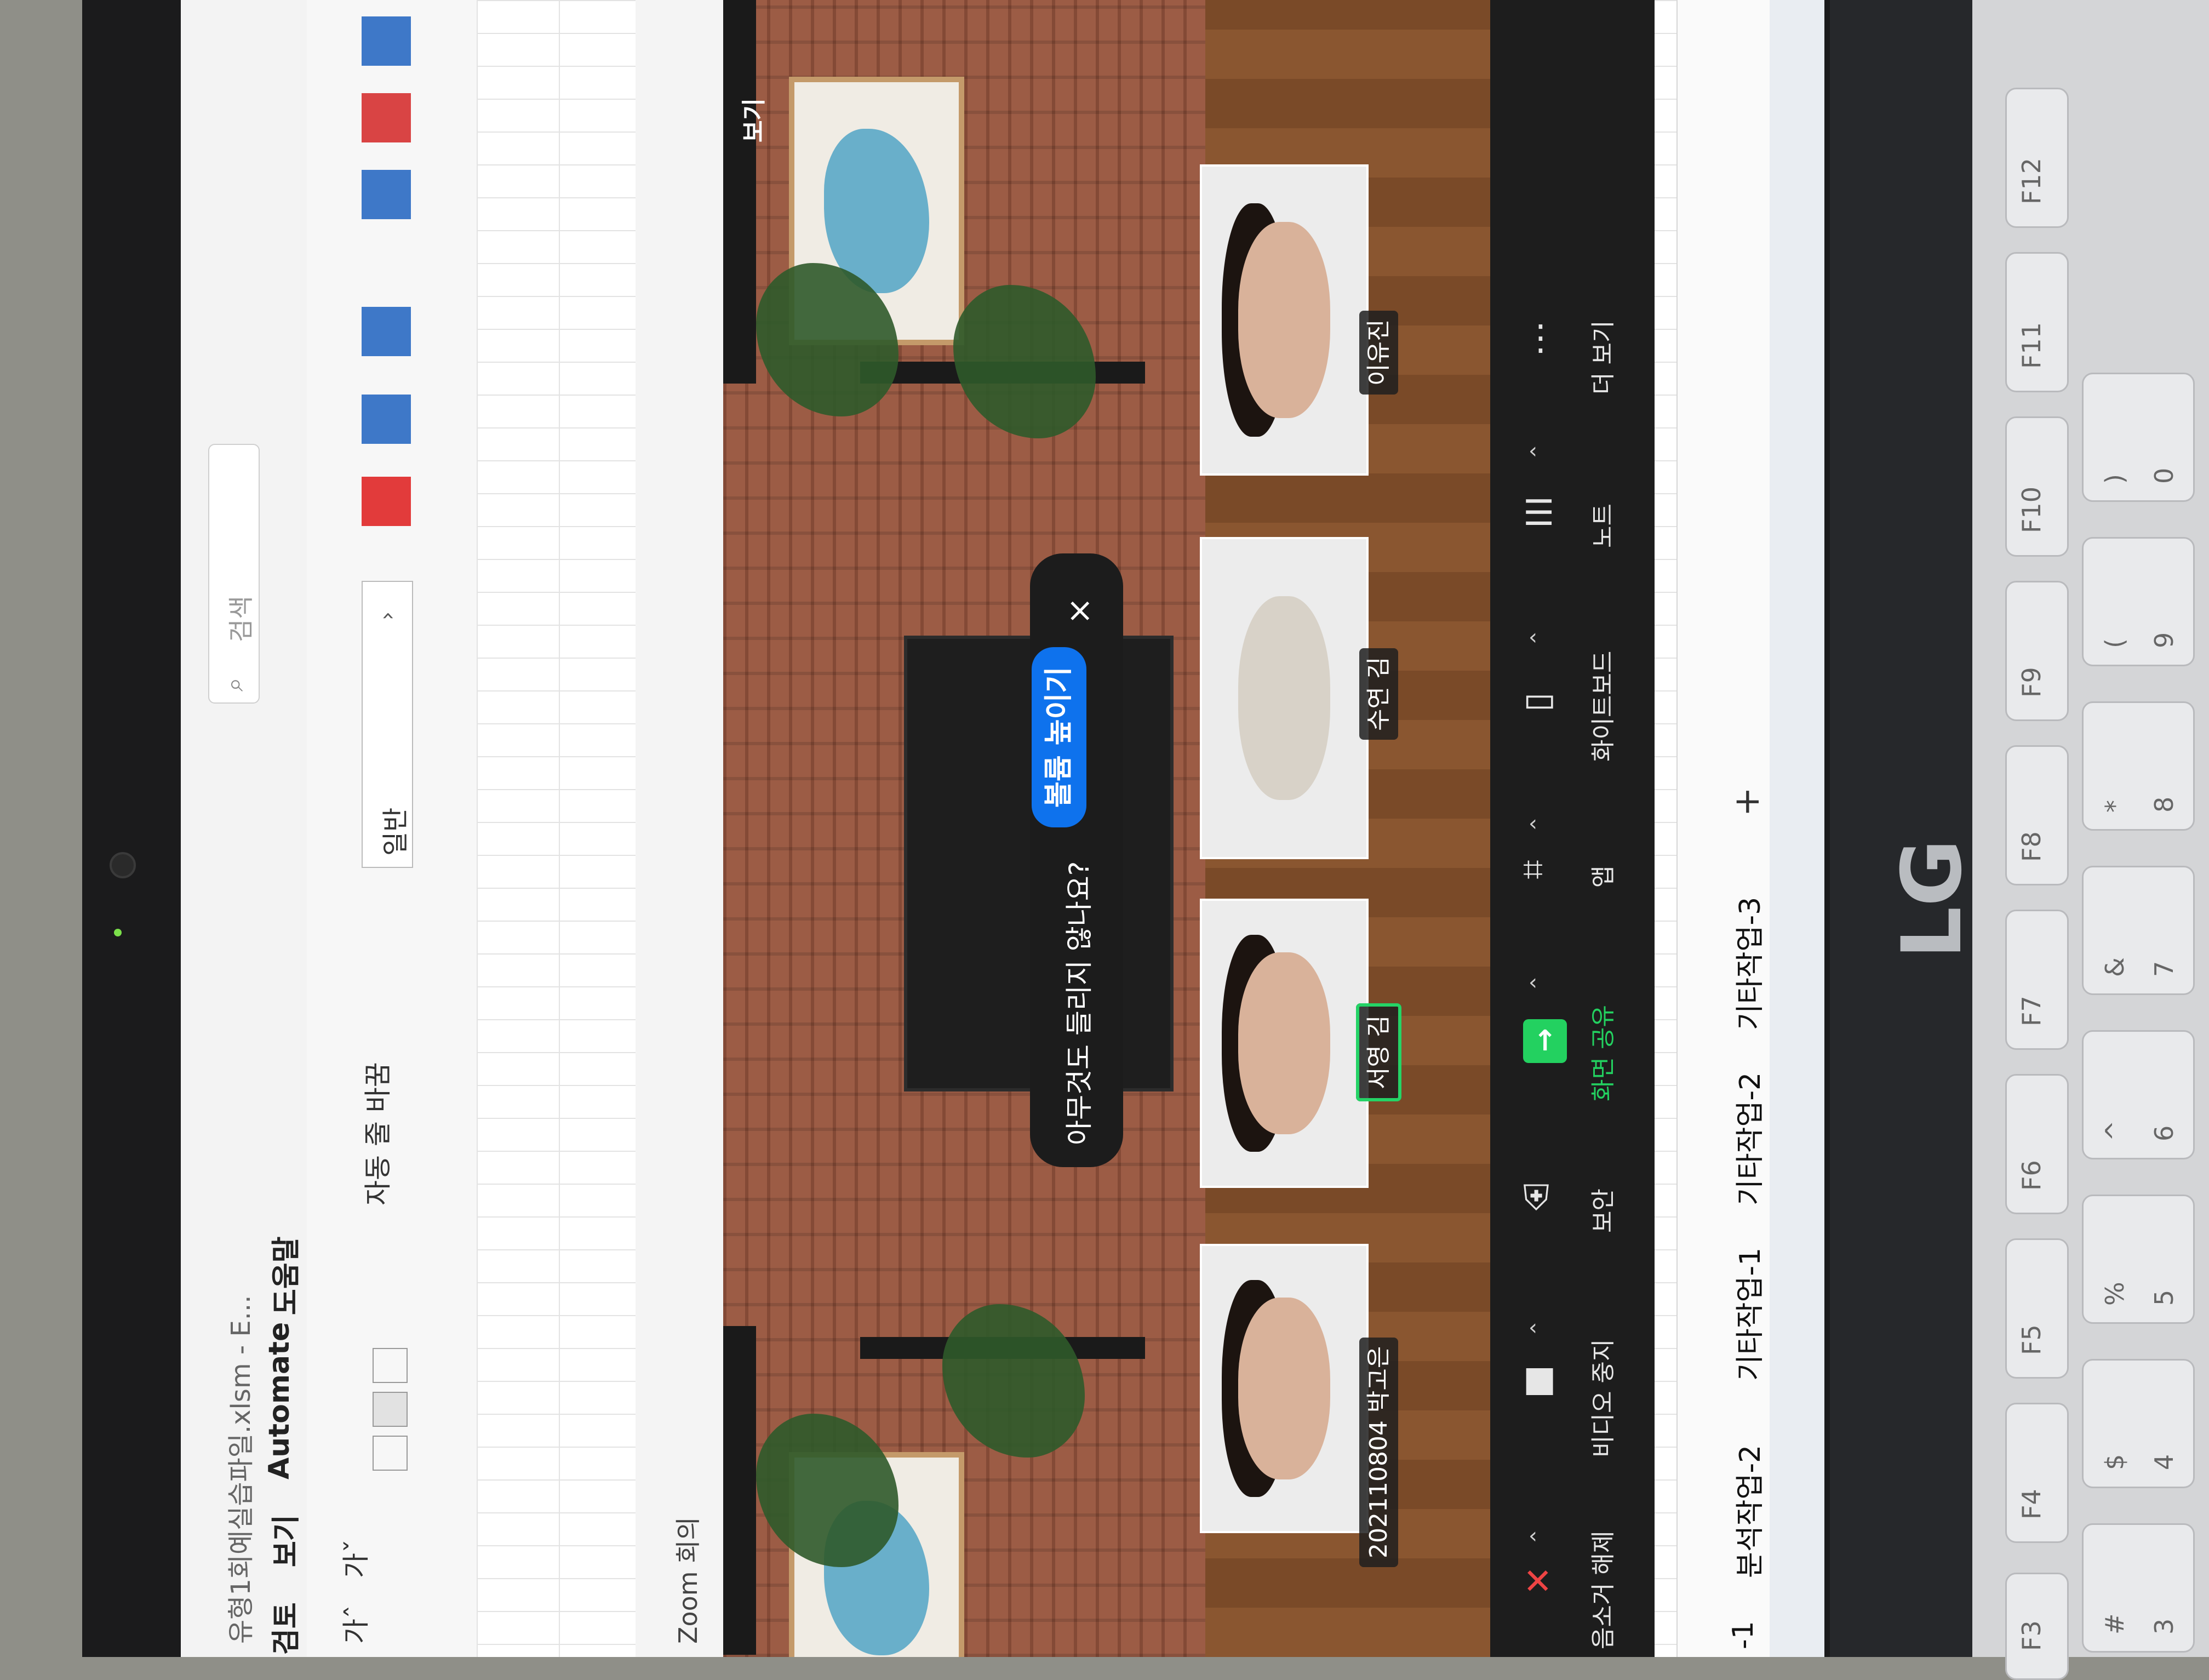  What do you see at coordinates (1744, 1635) in the screenshot?
I see `sheet-tab: -1` at bounding box center [1744, 1635].